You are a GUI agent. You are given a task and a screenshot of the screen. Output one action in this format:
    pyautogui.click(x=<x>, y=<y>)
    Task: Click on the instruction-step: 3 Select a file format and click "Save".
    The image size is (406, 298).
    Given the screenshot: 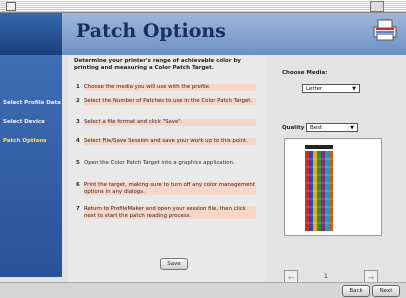 What is the action you would take?
    pyautogui.click(x=171, y=122)
    